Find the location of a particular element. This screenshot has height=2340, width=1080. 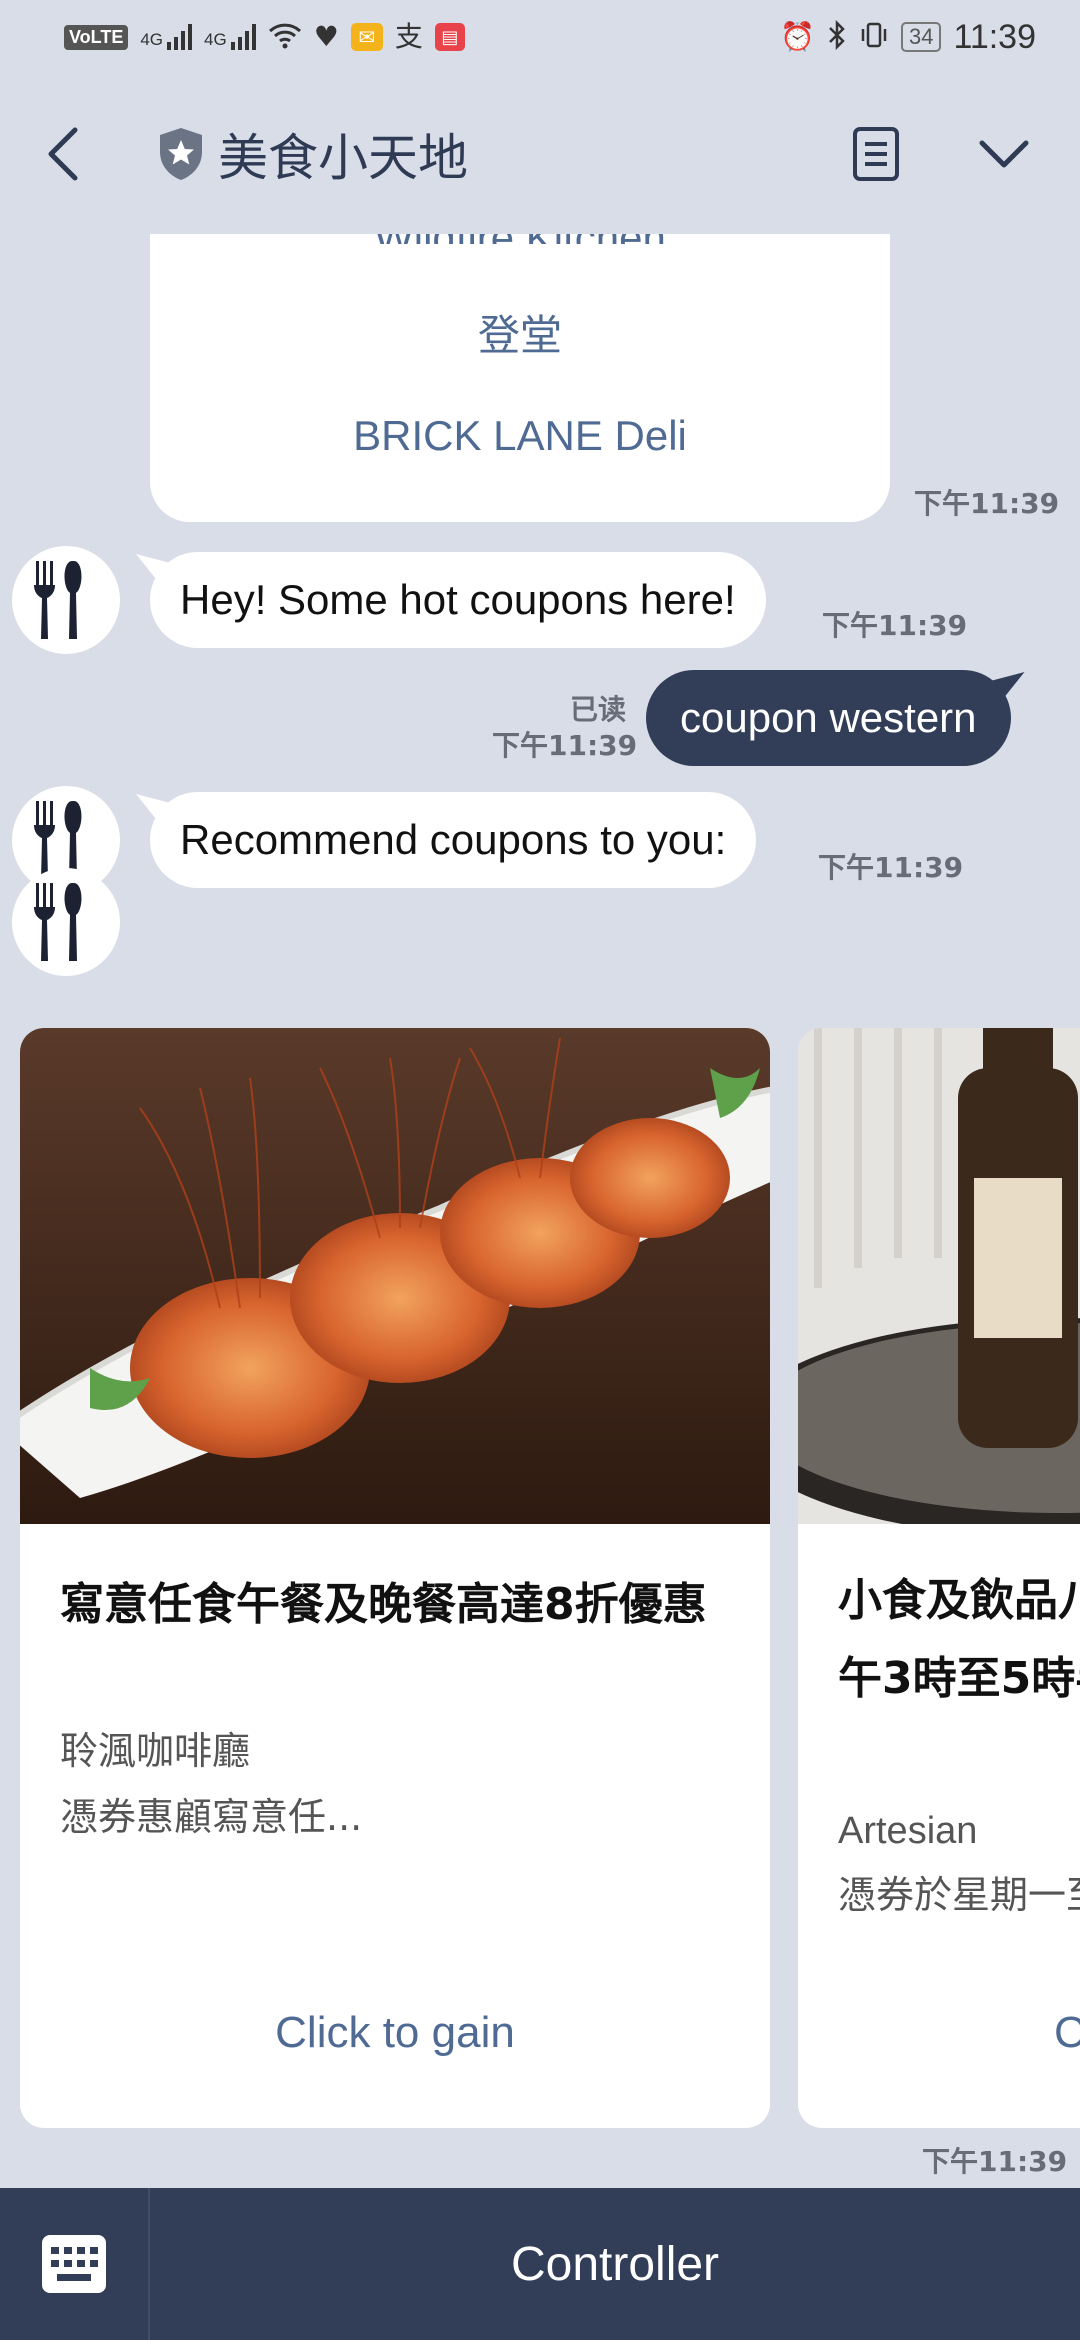

restaurant-link: BRICK LANE Deli is located at coordinates (520, 436).